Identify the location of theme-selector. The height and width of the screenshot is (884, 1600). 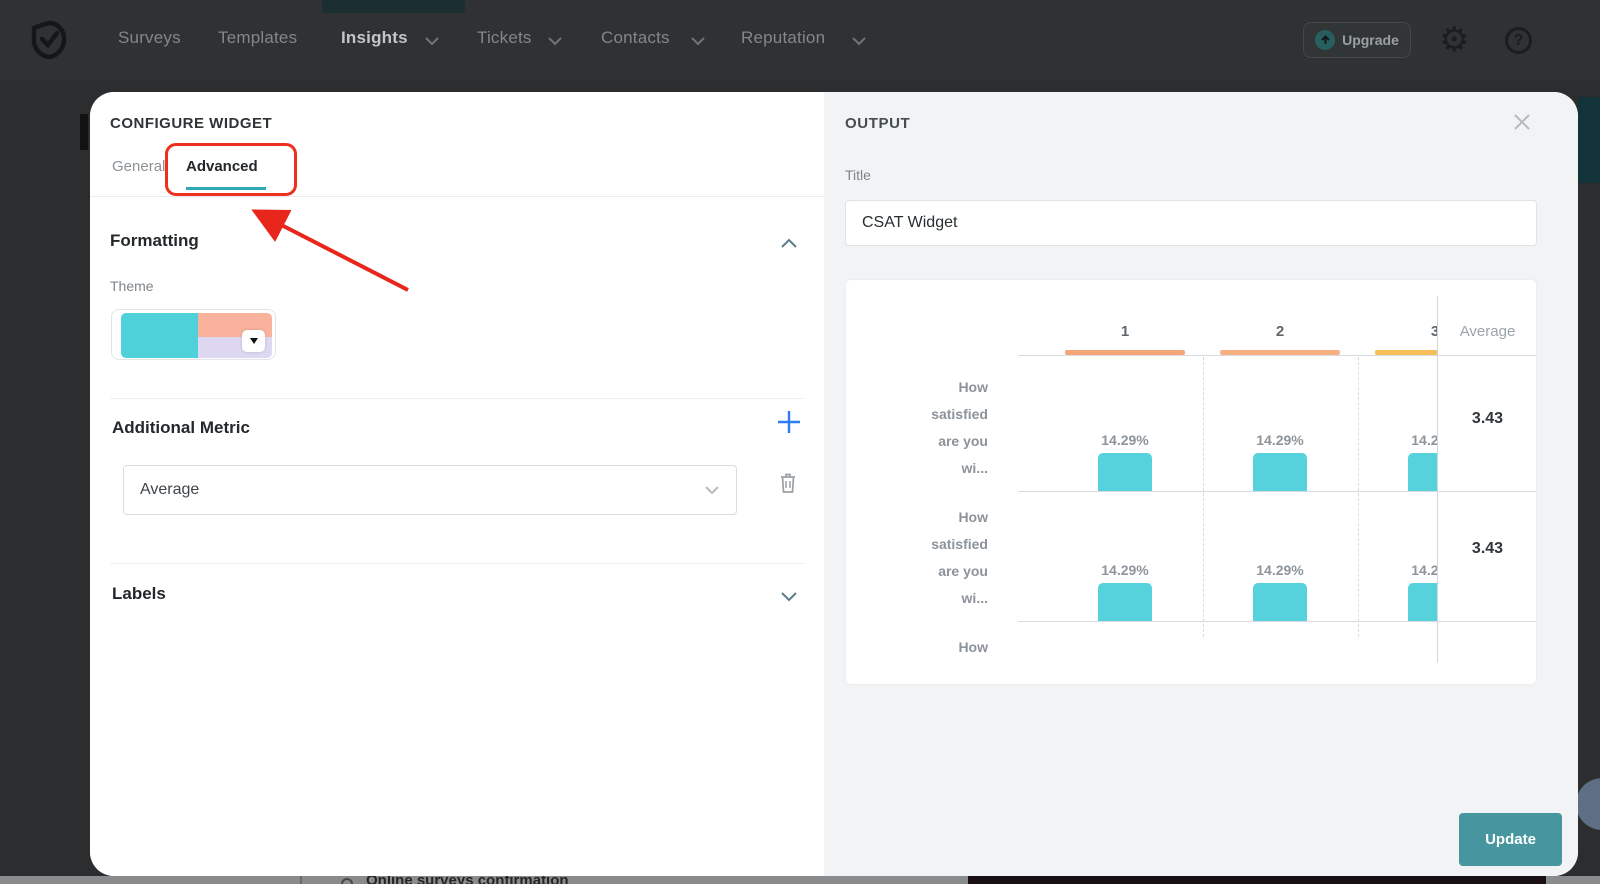
(193, 334).